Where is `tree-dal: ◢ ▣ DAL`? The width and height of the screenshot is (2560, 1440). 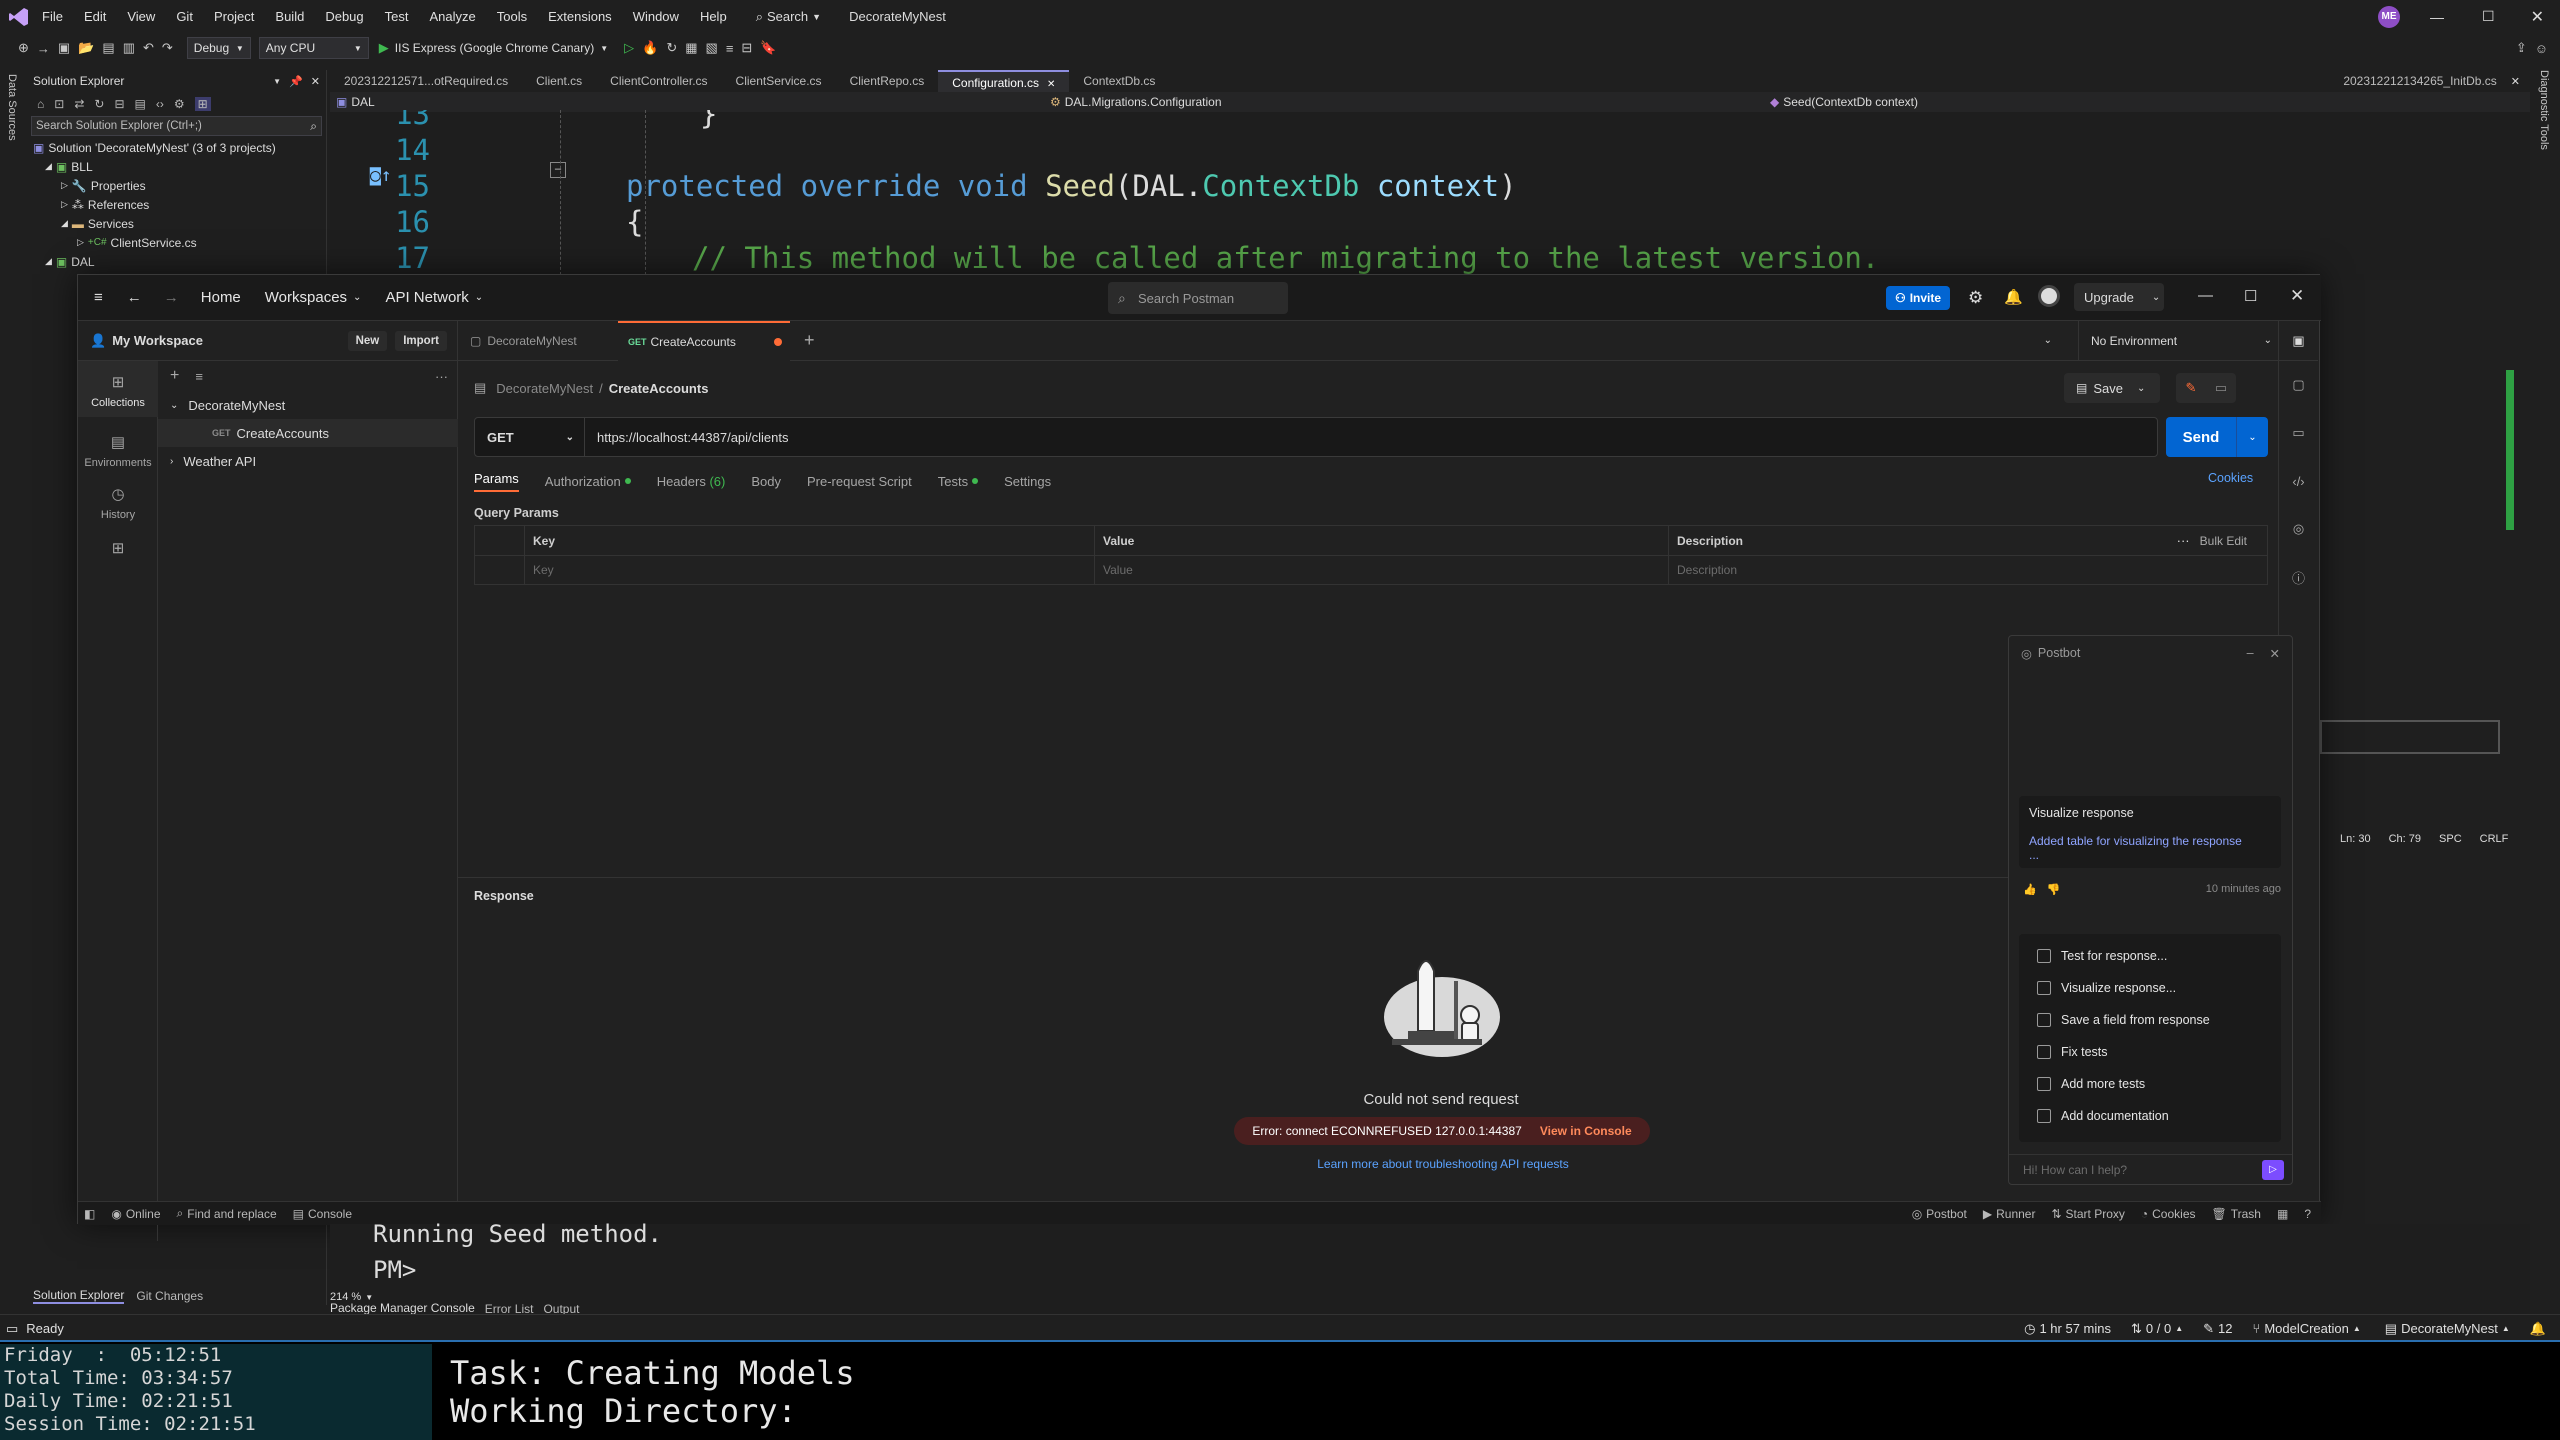
tree-dal: ◢ ▣ DAL is located at coordinates (179, 261).